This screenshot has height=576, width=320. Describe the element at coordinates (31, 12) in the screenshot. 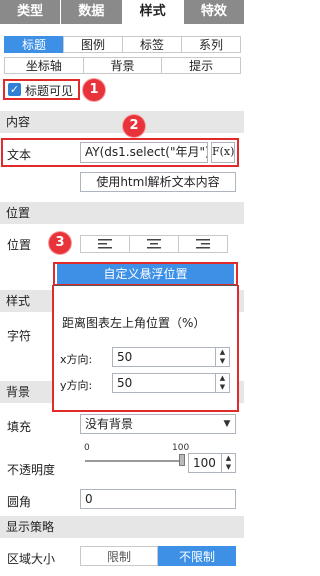

I see `tab-type: 类型` at that location.